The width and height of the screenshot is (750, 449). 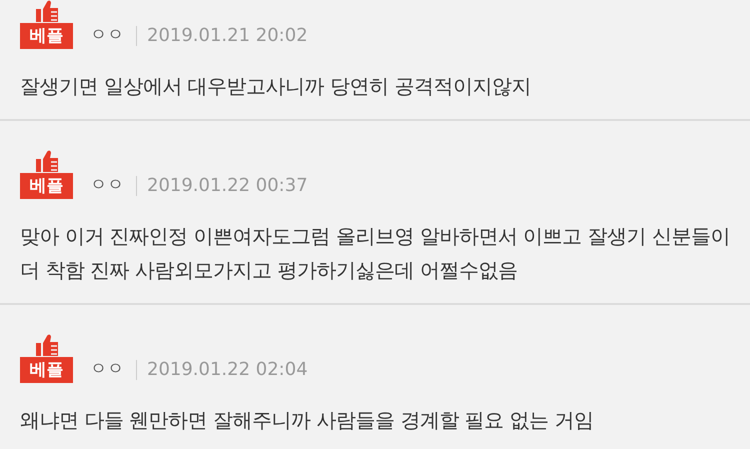 What do you see at coordinates (307, 420) in the screenshot?
I see `comment-text: 왜냐면 다들 웬만하면 잘해주니까 사람들을 경계할 필요 없는 거임` at bounding box center [307, 420].